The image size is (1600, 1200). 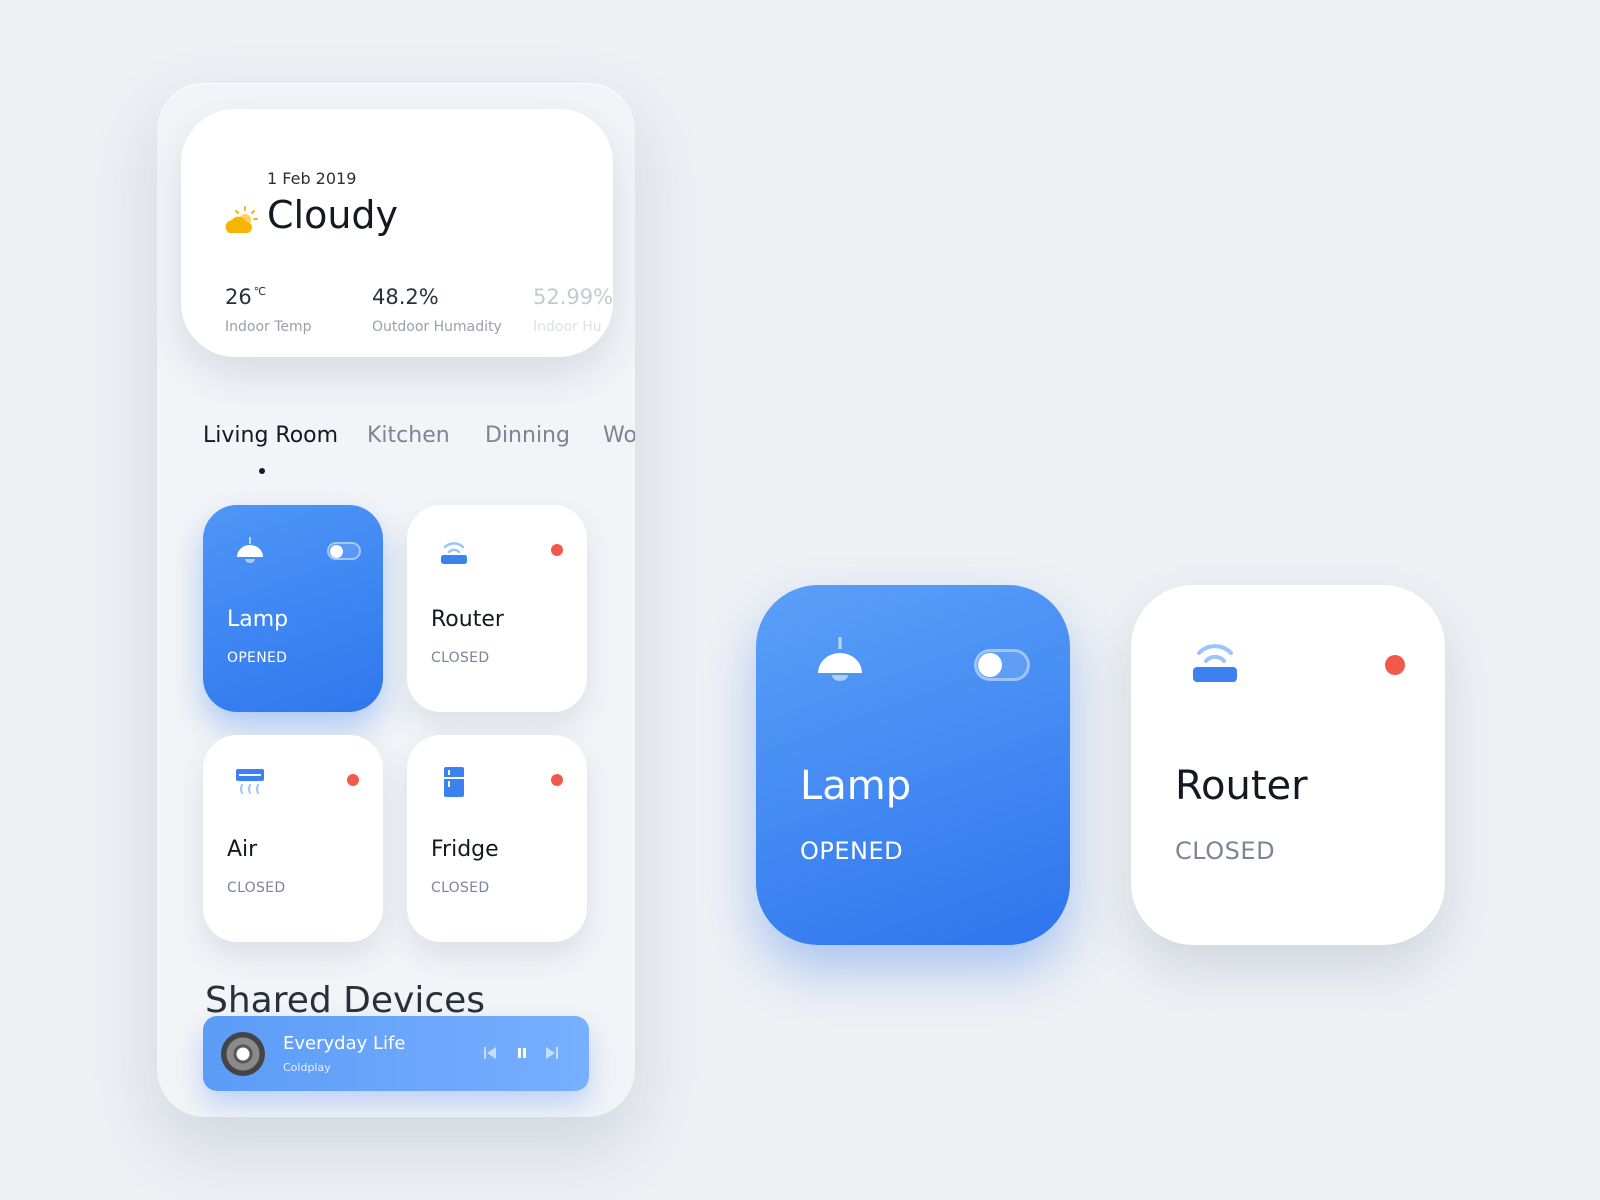 I want to click on tab-kitchen: Kitchen, so click(x=408, y=435).